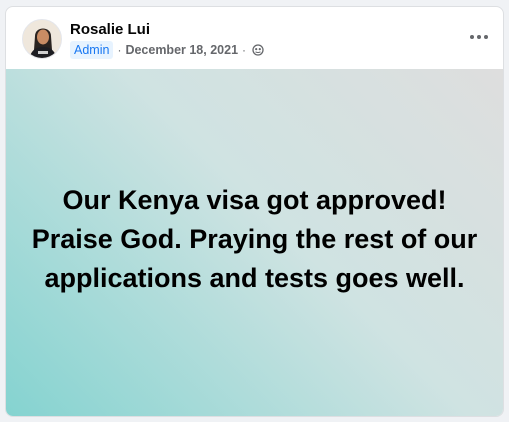 The image size is (509, 422). Describe the element at coordinates (92, 50) in the screenshot. I see `role-badge: Admin` at that location.